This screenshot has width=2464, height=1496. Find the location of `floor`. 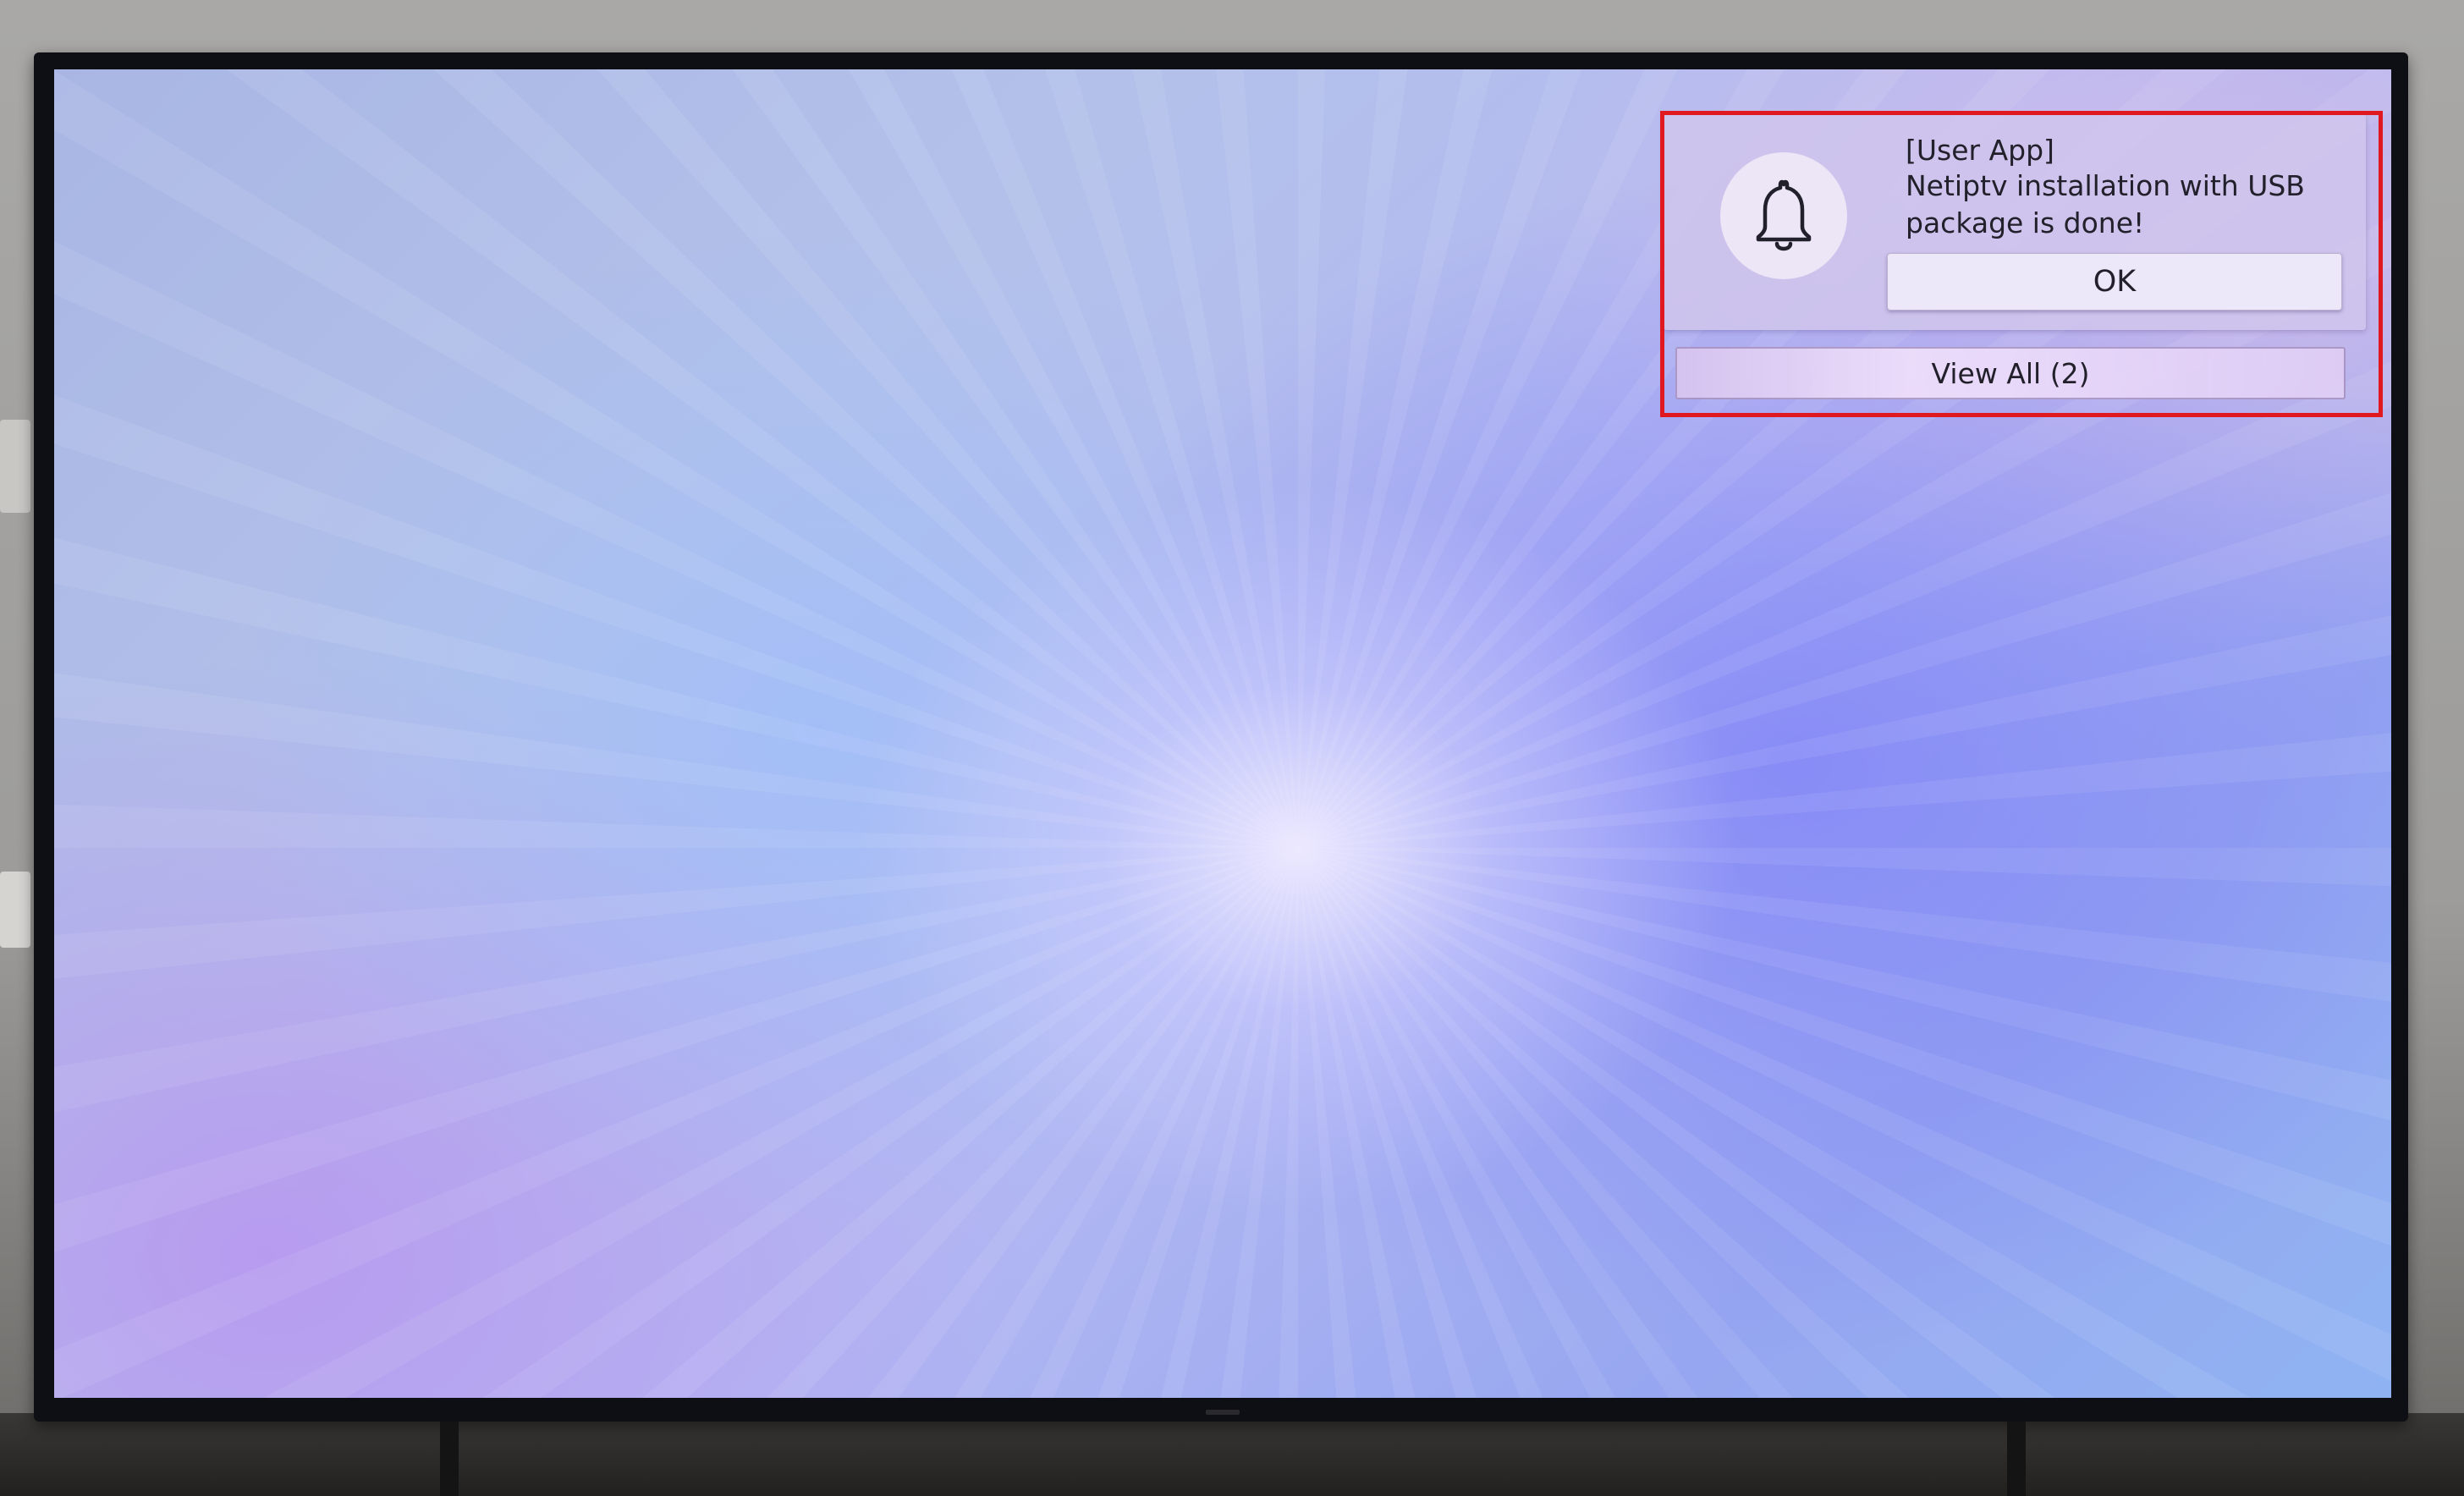

floor is located at coordinates (1232, 1454).